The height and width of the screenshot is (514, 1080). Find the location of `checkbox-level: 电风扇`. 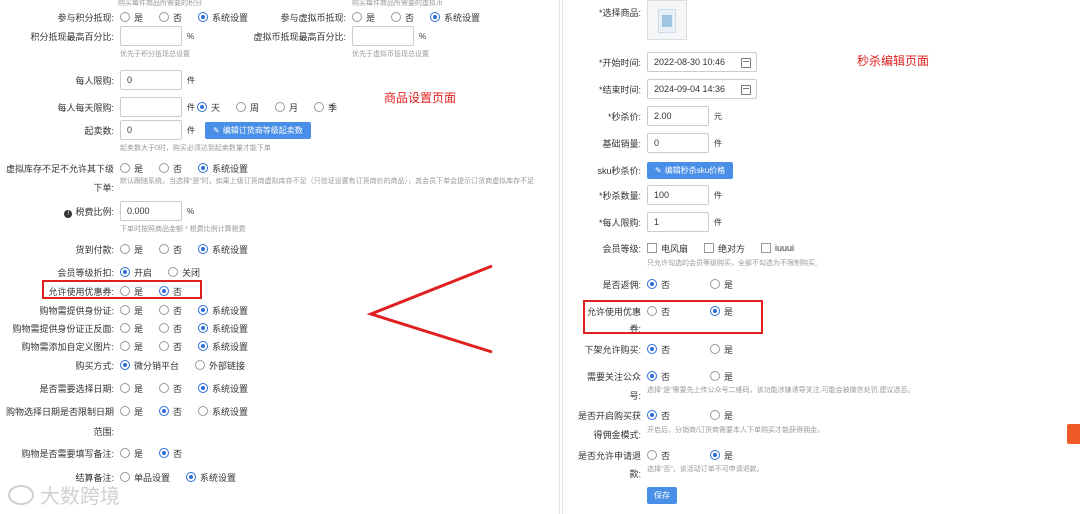

checkbox-level: 电风扇 is located at coordinates (667, 248).